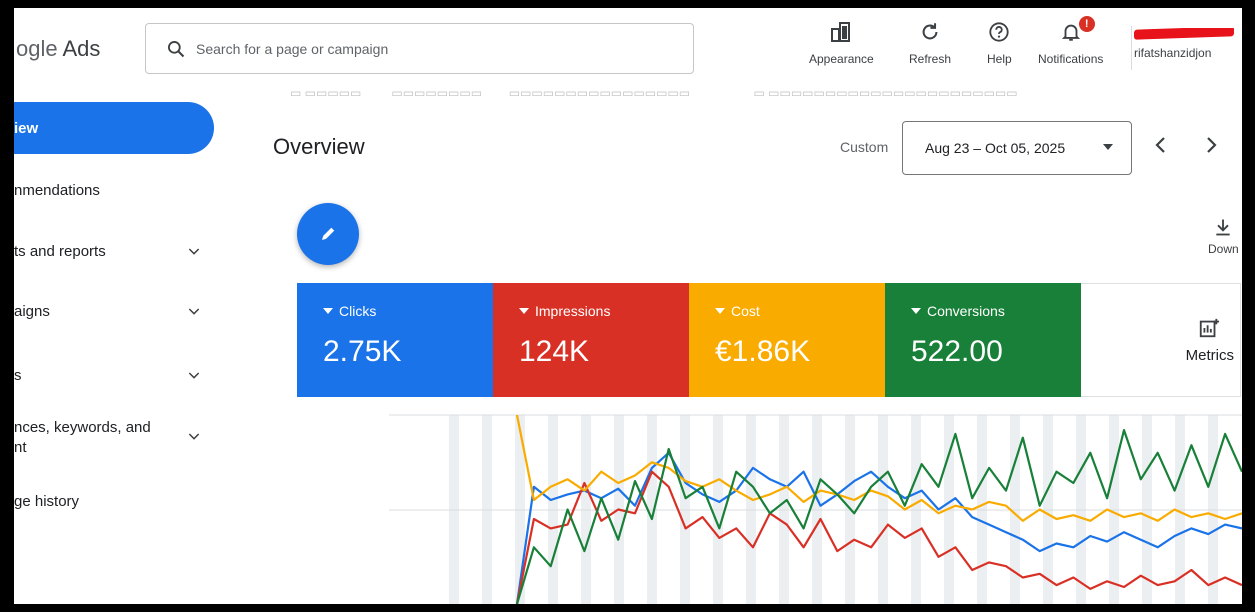  What do you see at coordinates (930, 31) in the screenshot?
I see `refresh-icon` at bounding box center [930, 31].